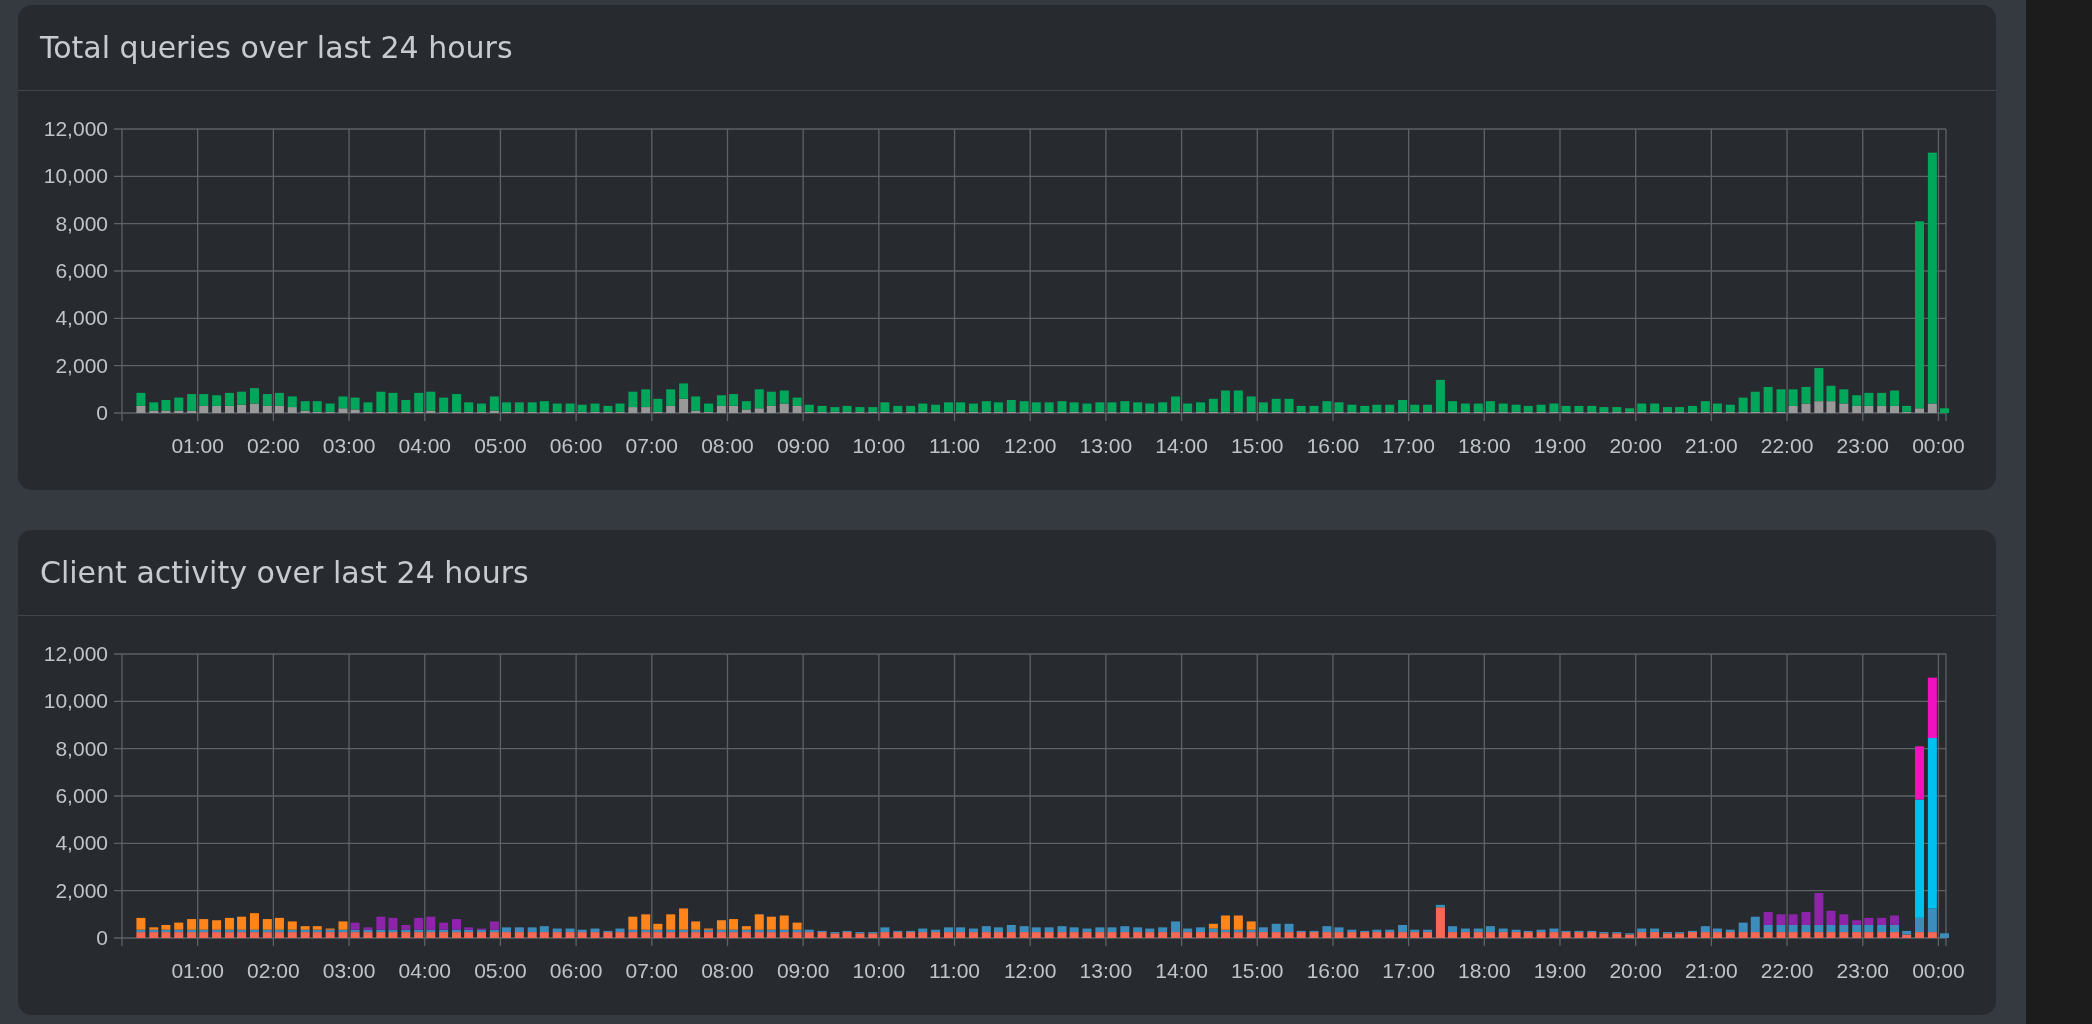 Image resolution: width=2092 pixels, height=1024 pixels. I want to click on card-title: Client activity over last 24 hours, so click(284, 572).